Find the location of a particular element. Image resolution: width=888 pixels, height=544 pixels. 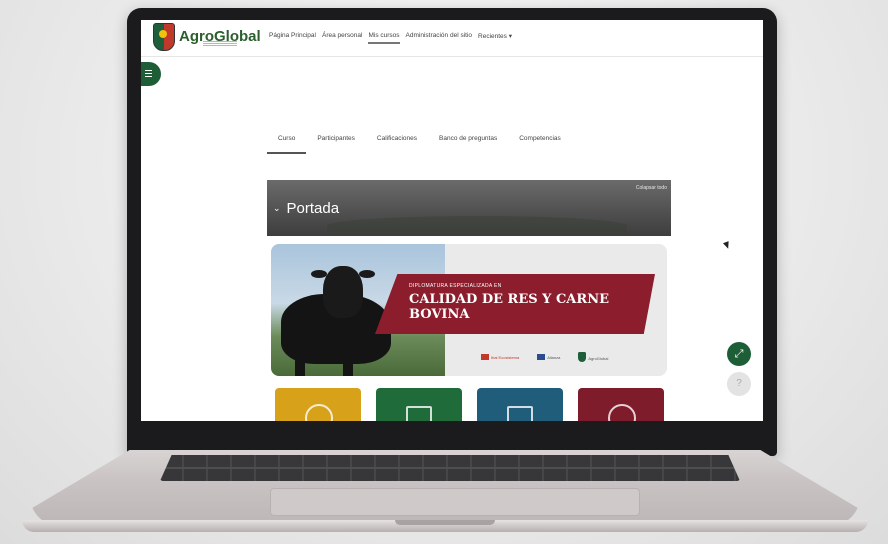

banner-title-line1: CALIDAD DE RES Y CARNE is located at coordinates (509, 299).